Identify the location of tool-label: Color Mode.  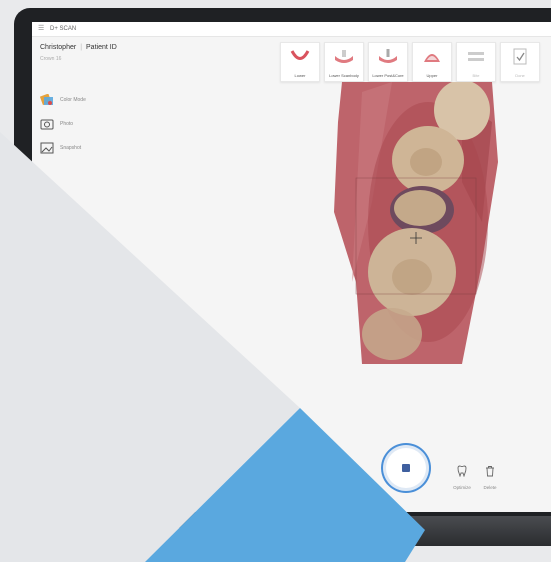
(73, 100).